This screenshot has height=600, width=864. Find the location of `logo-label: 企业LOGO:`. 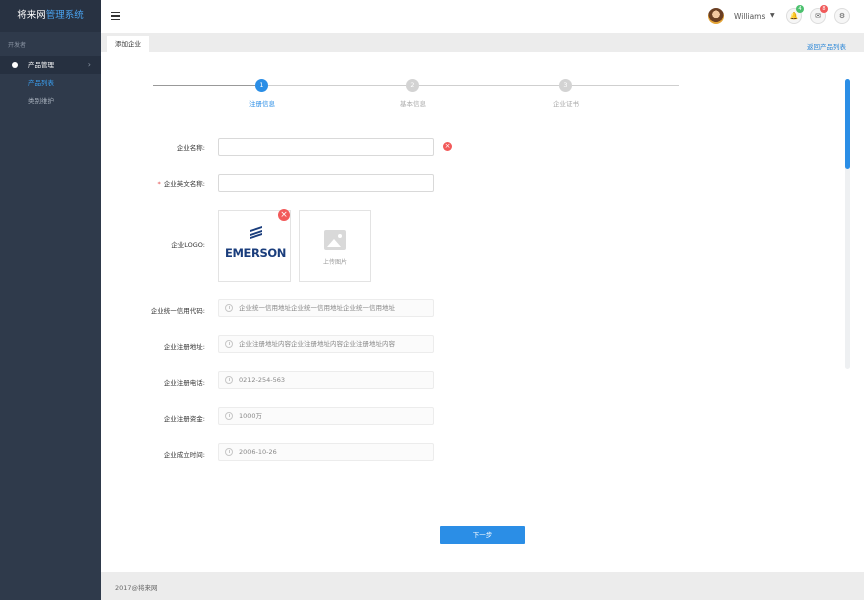

logo-label: 企业LOGO: is located at coordinates (188, 245).